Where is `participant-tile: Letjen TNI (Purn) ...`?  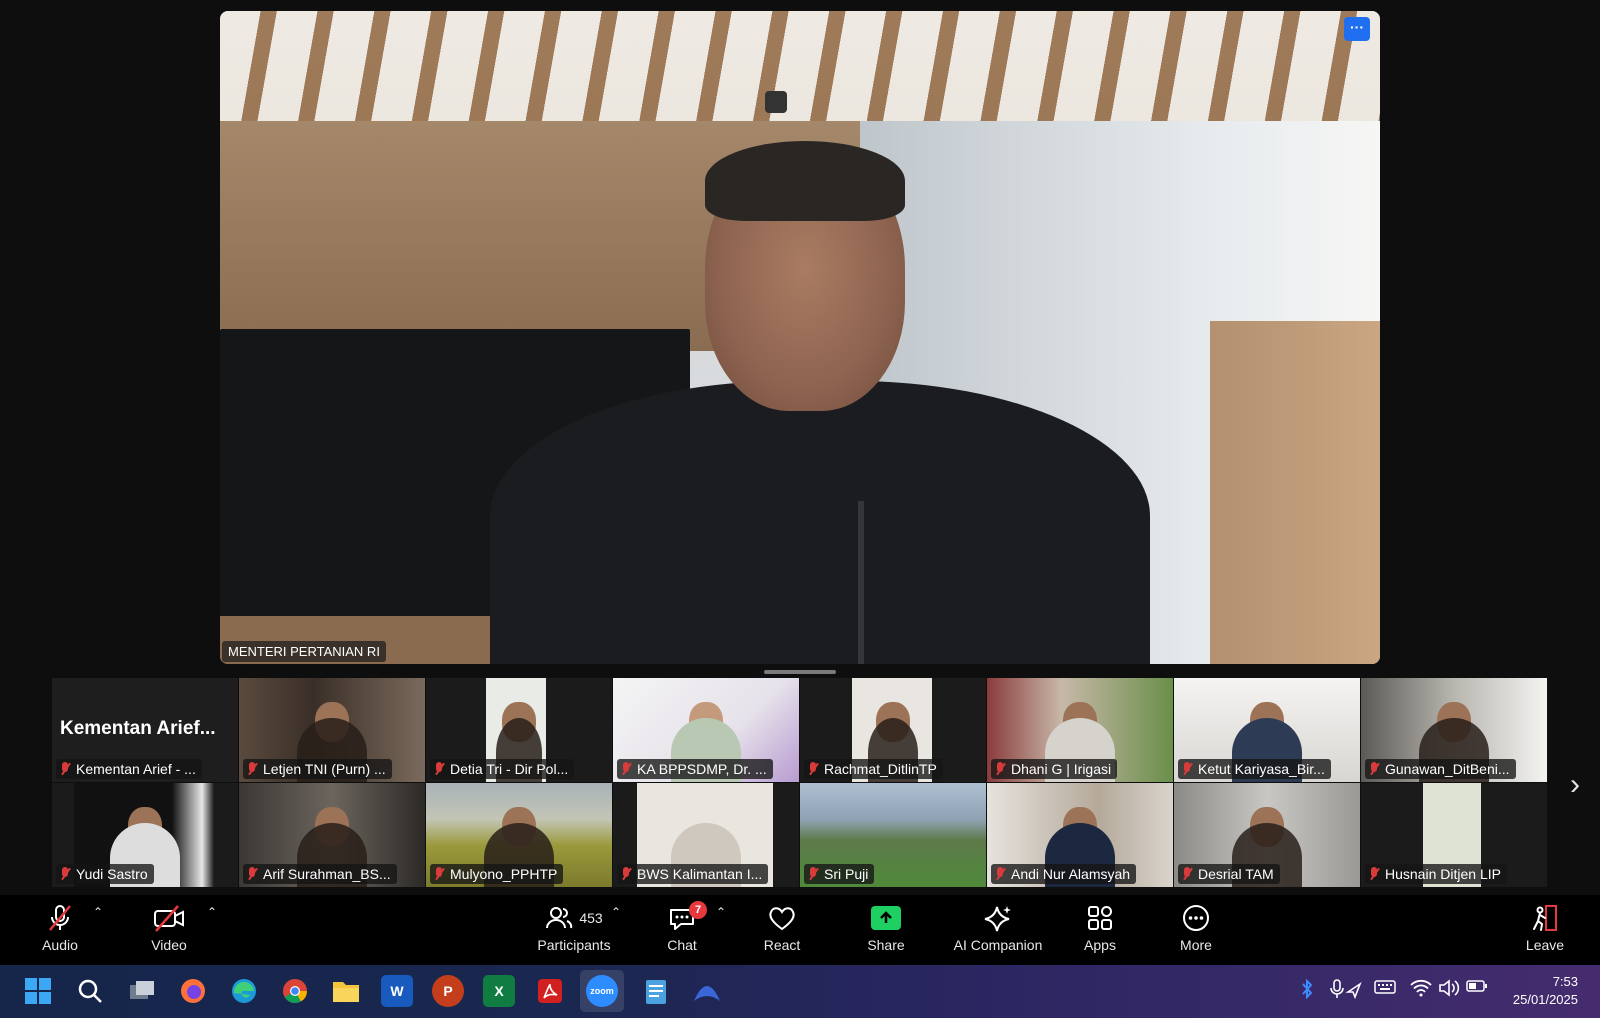 participant-tile: Letjen TNI (Purn) ... is located at coordinates (332, 730).